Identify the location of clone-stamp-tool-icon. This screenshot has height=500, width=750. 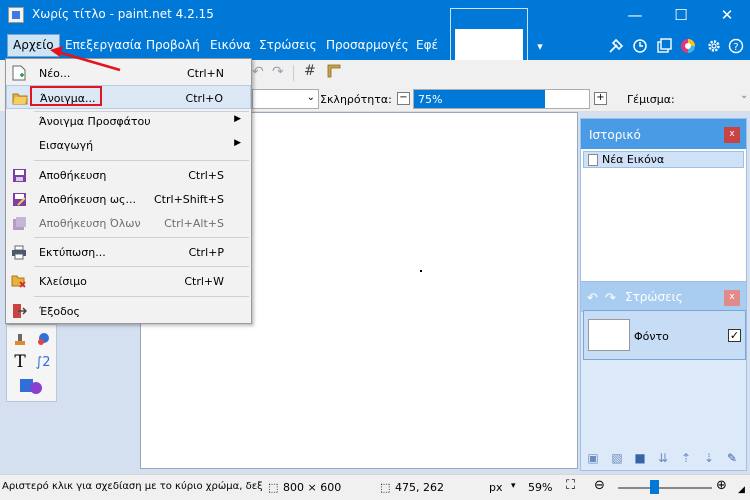
(20, 339).